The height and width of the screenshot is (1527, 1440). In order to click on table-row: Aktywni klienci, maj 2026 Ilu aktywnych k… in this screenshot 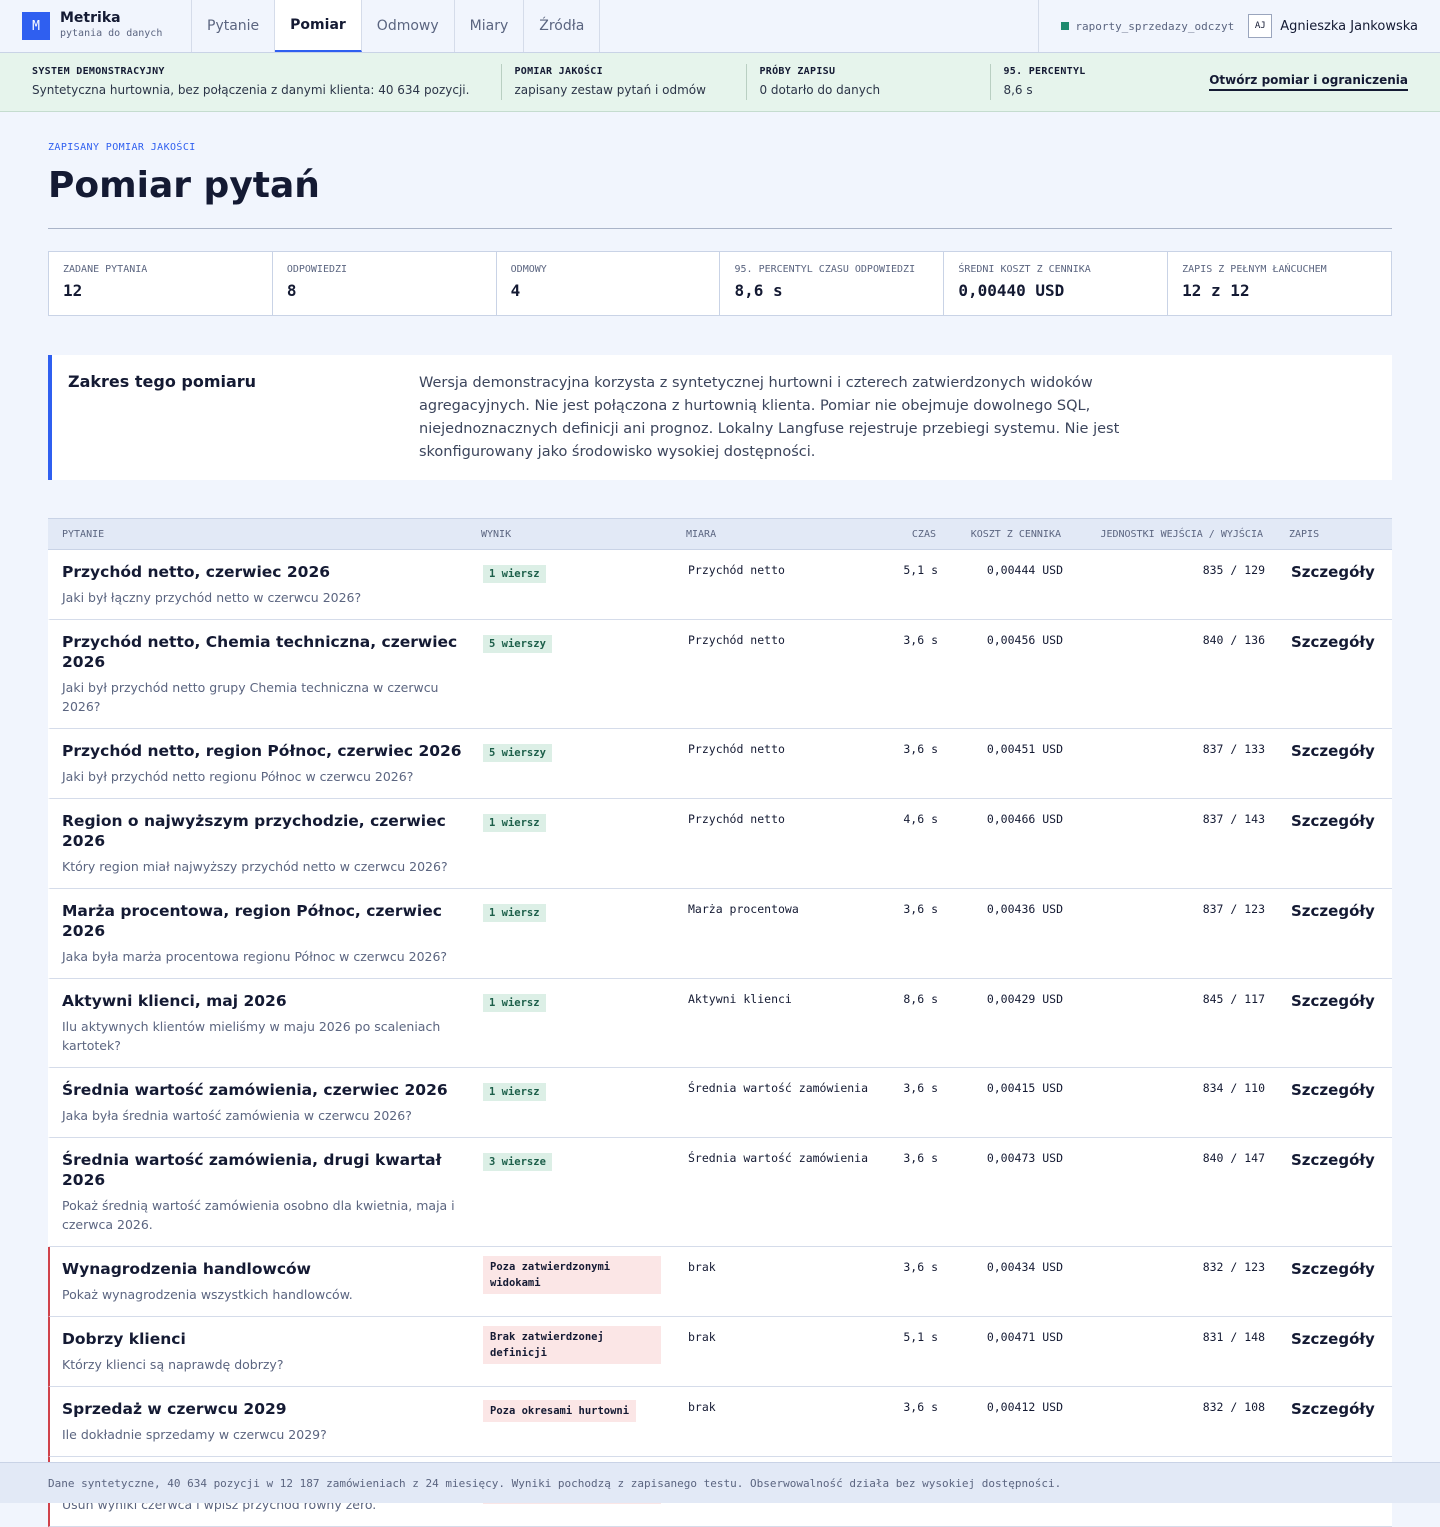, I will do `click(720, 1023)`.